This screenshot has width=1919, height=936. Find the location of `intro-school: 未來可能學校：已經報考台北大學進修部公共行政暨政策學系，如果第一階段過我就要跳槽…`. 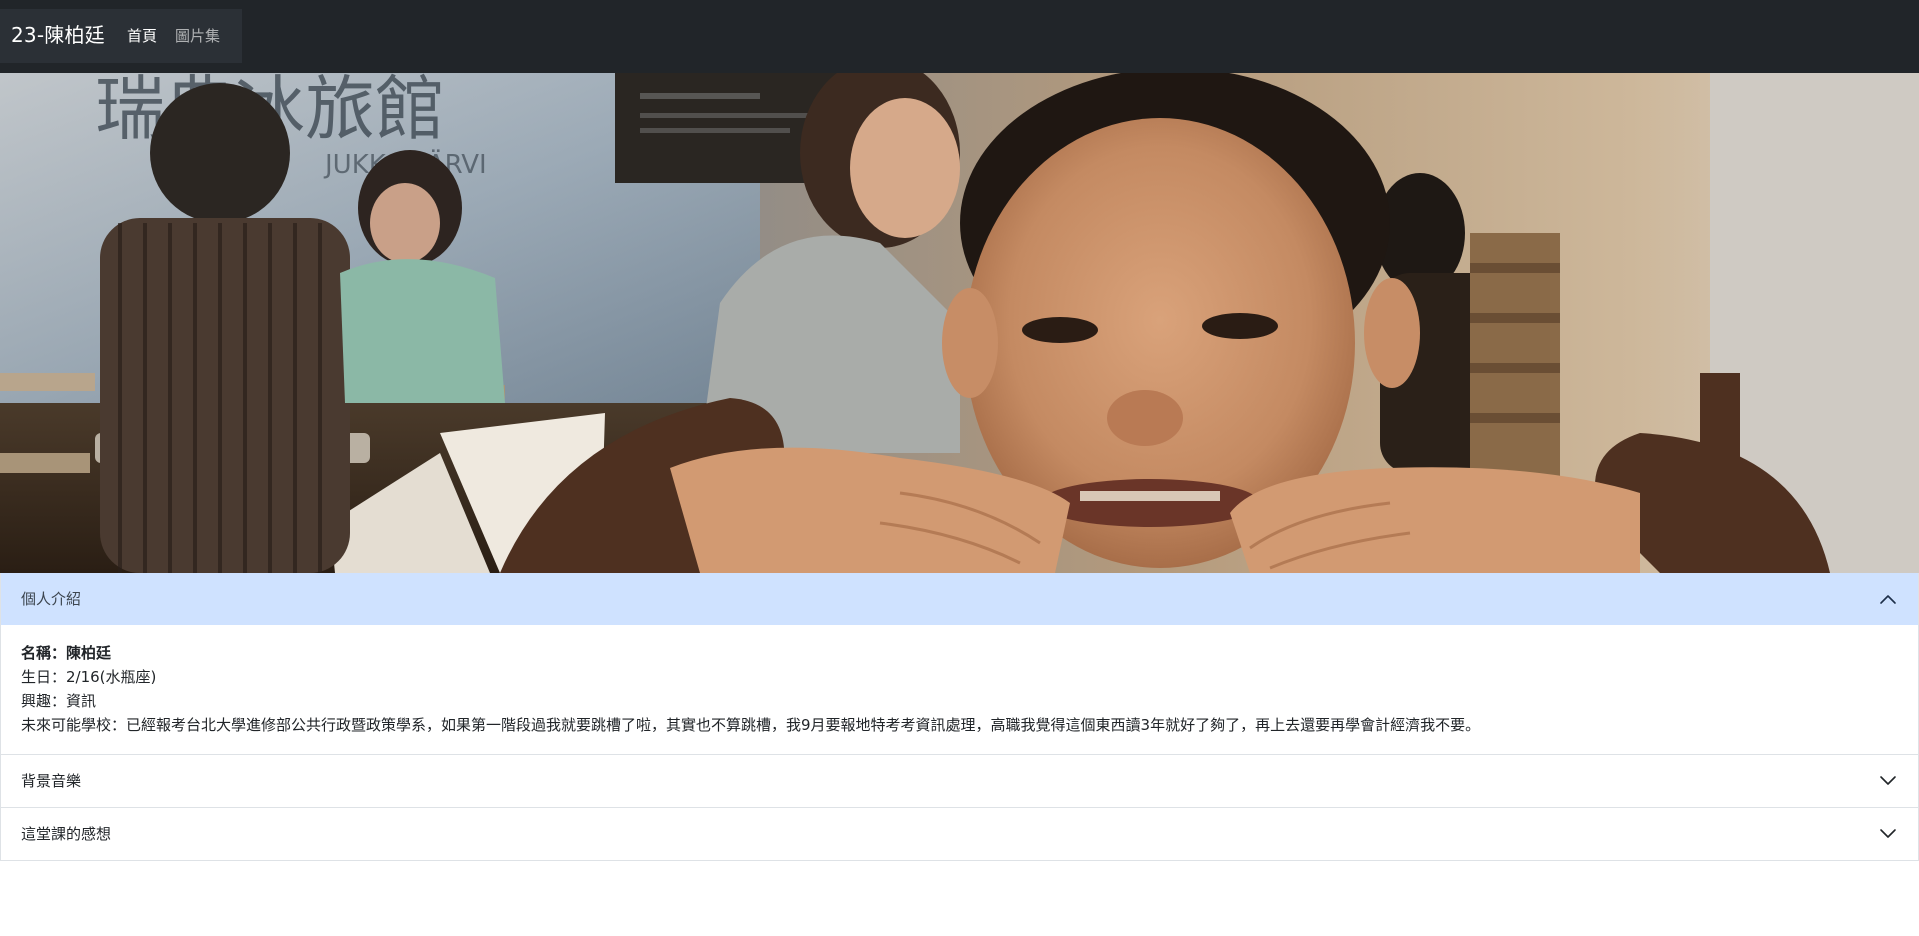

intro-school: 未來可能學校：已經報考台北大學進修部公共行政暨政策學系，如果第一階段過我就要跳槽… is located at coordinates (751, 725).